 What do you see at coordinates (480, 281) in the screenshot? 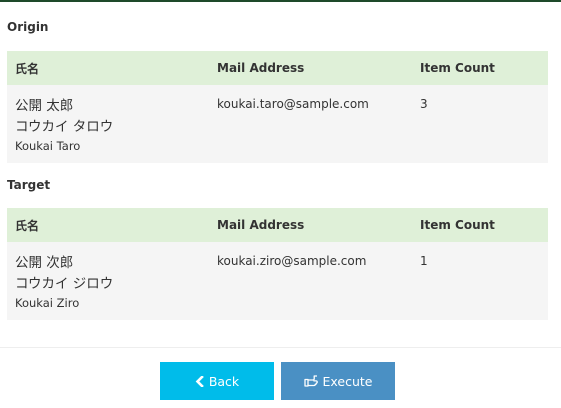
I see `count-cell: 1` at bounding box center [480, 281].